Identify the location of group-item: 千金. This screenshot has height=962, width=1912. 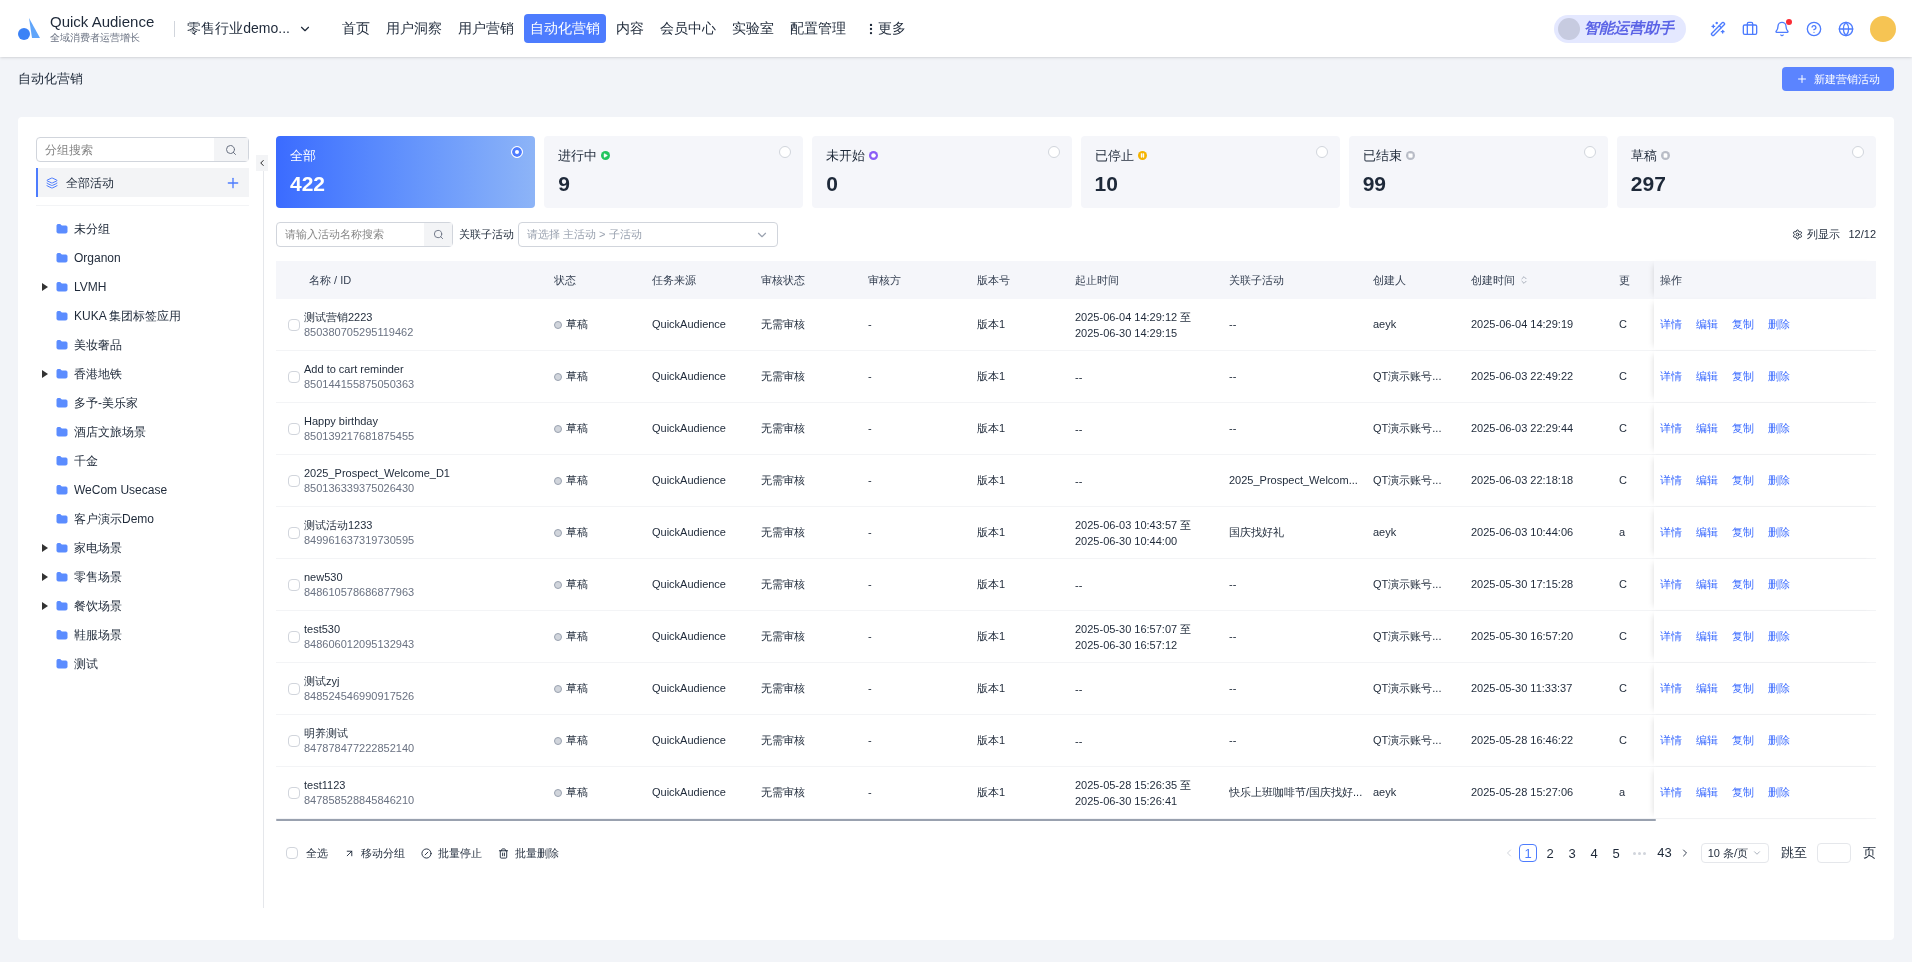
(142, 460).